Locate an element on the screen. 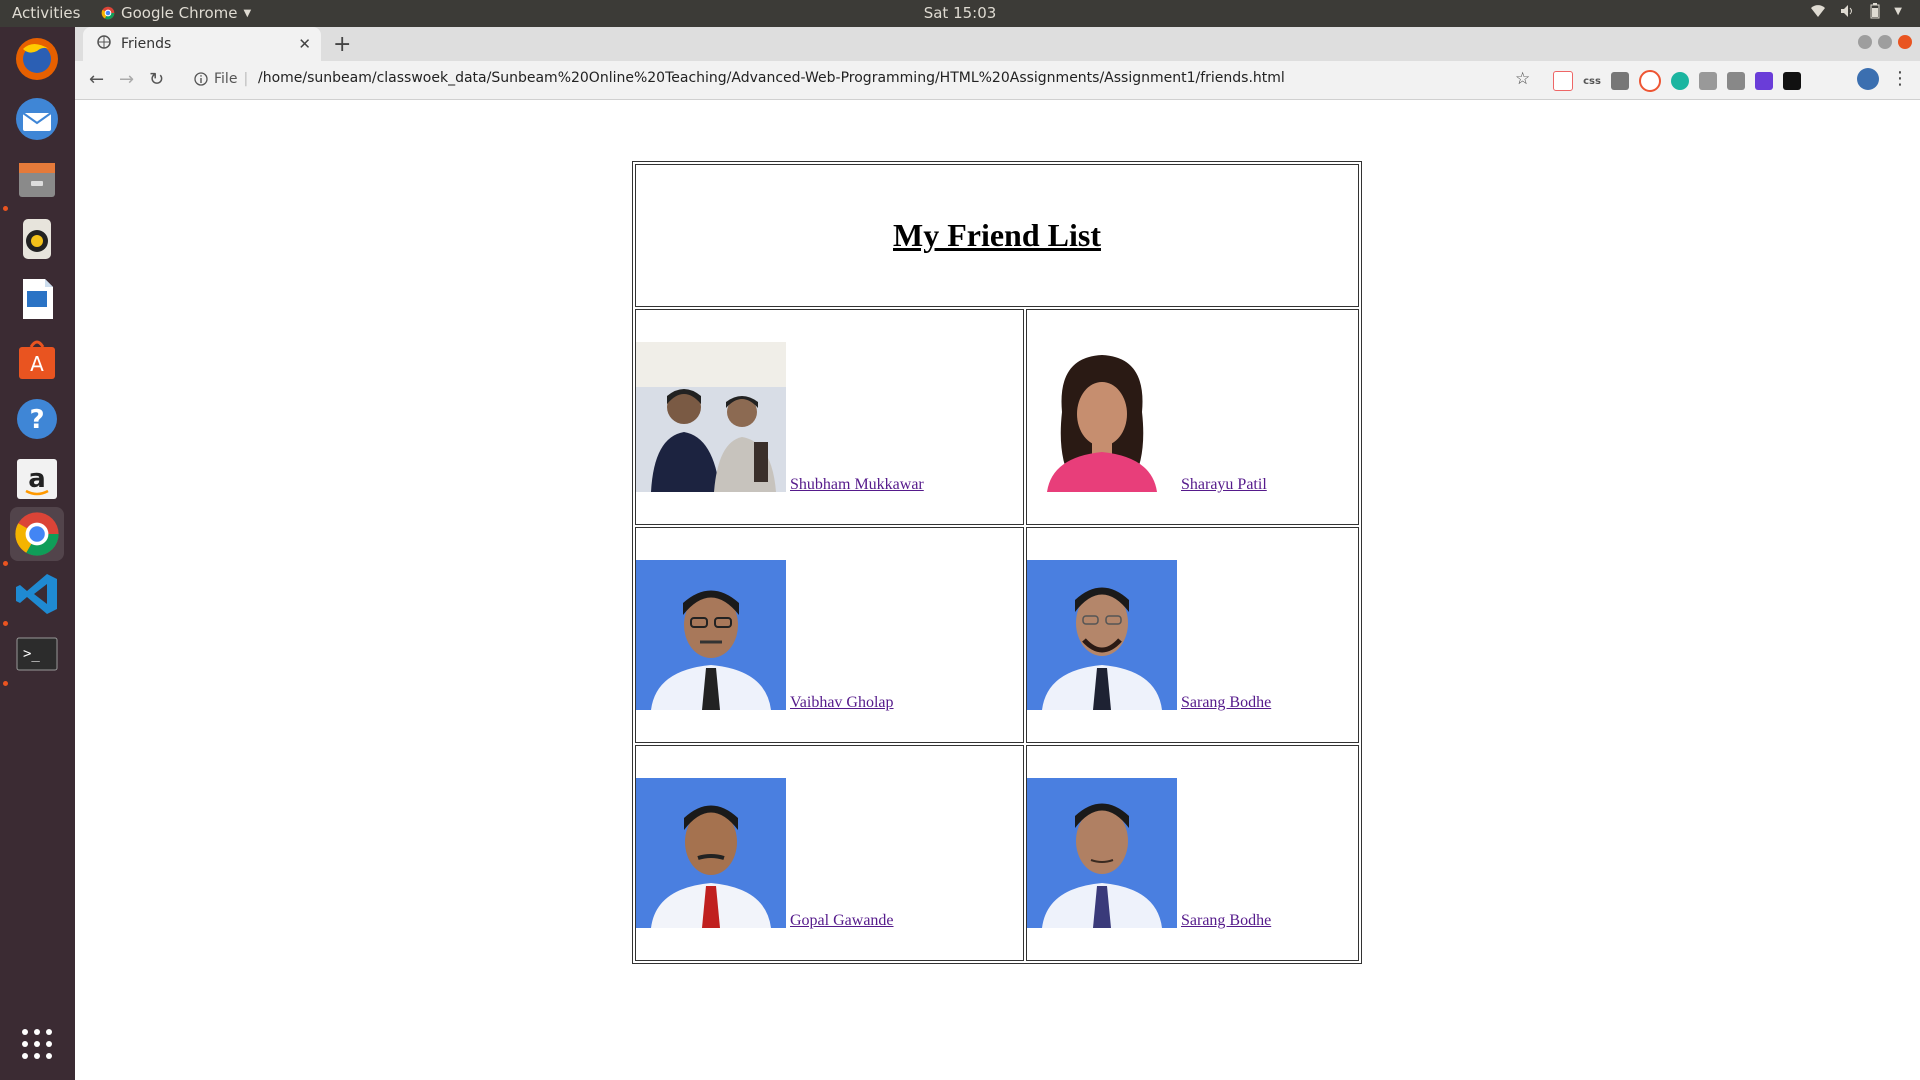 The height and width of the screenshot is (1080, 1920). close-window-button is located at coordinates (1905, 42).